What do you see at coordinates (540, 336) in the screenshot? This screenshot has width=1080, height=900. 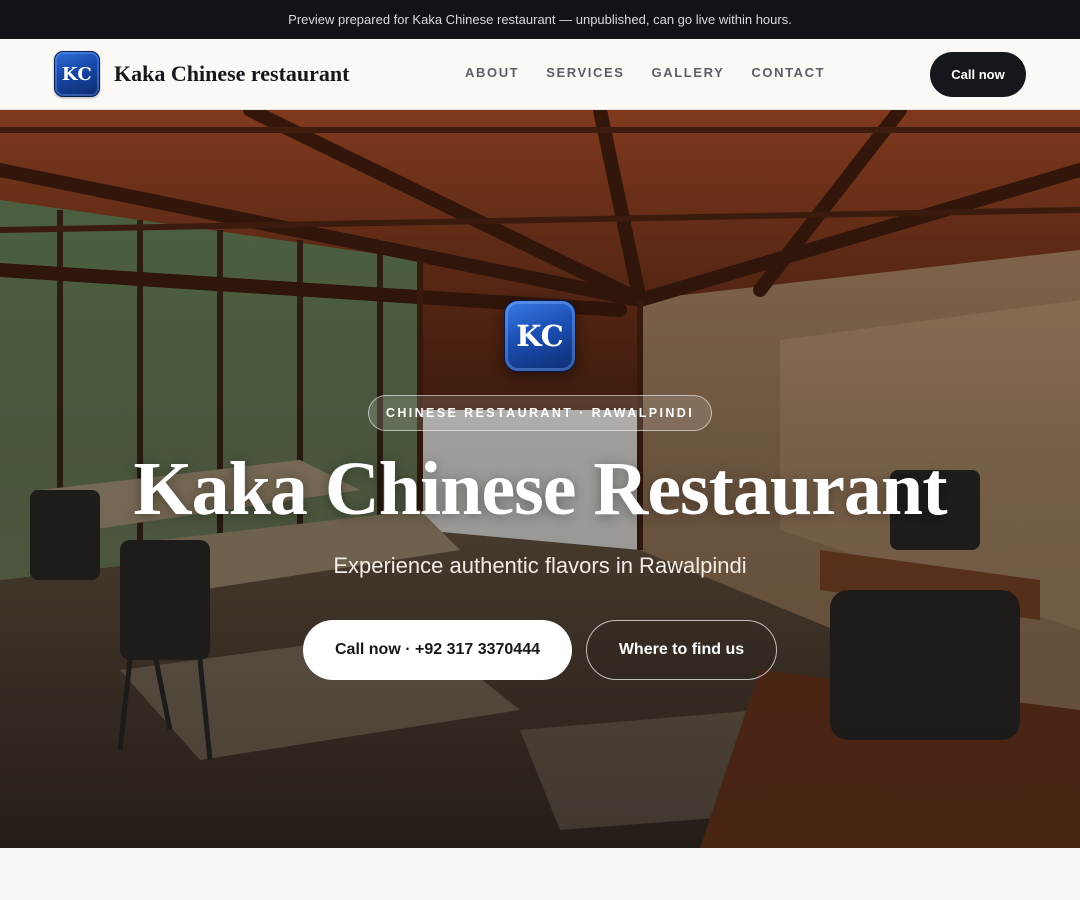 I see `kc-logo-badge-icon: KC` at bounding box center [540, 336].